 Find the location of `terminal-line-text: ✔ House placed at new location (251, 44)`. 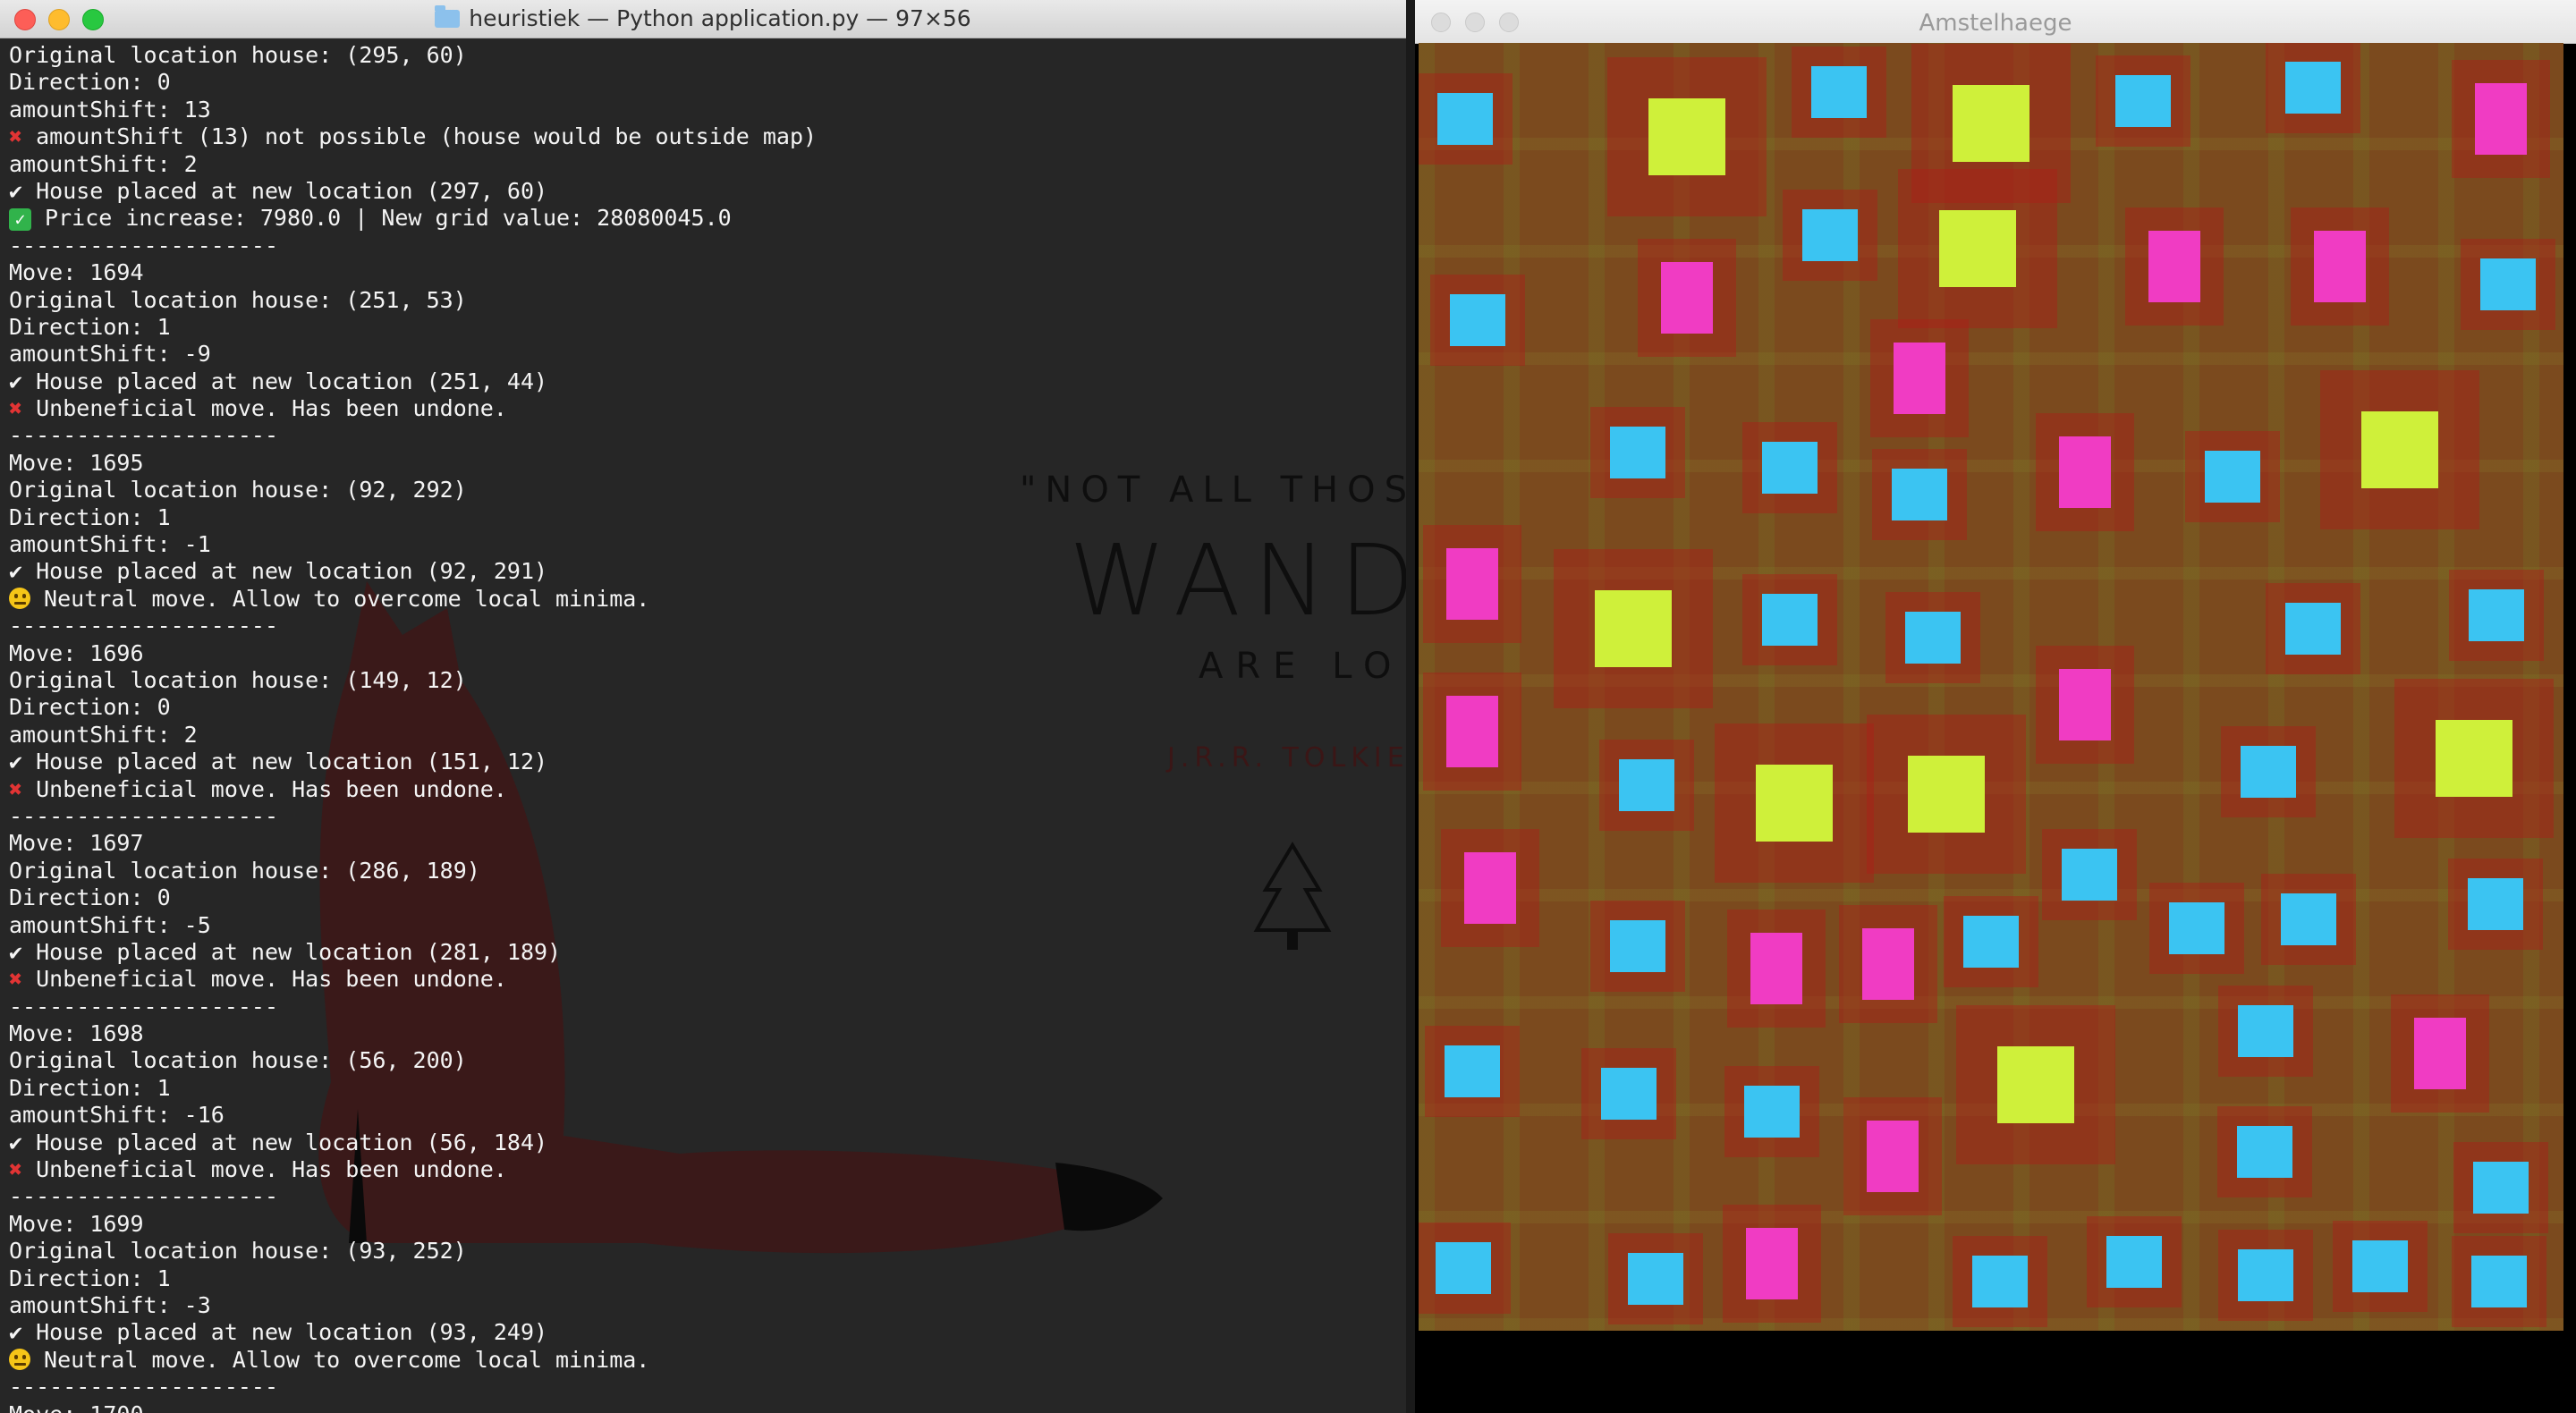

terminal-line-text: ✔ House placed at new location (251, 44) is located at coordinates (278, 381).